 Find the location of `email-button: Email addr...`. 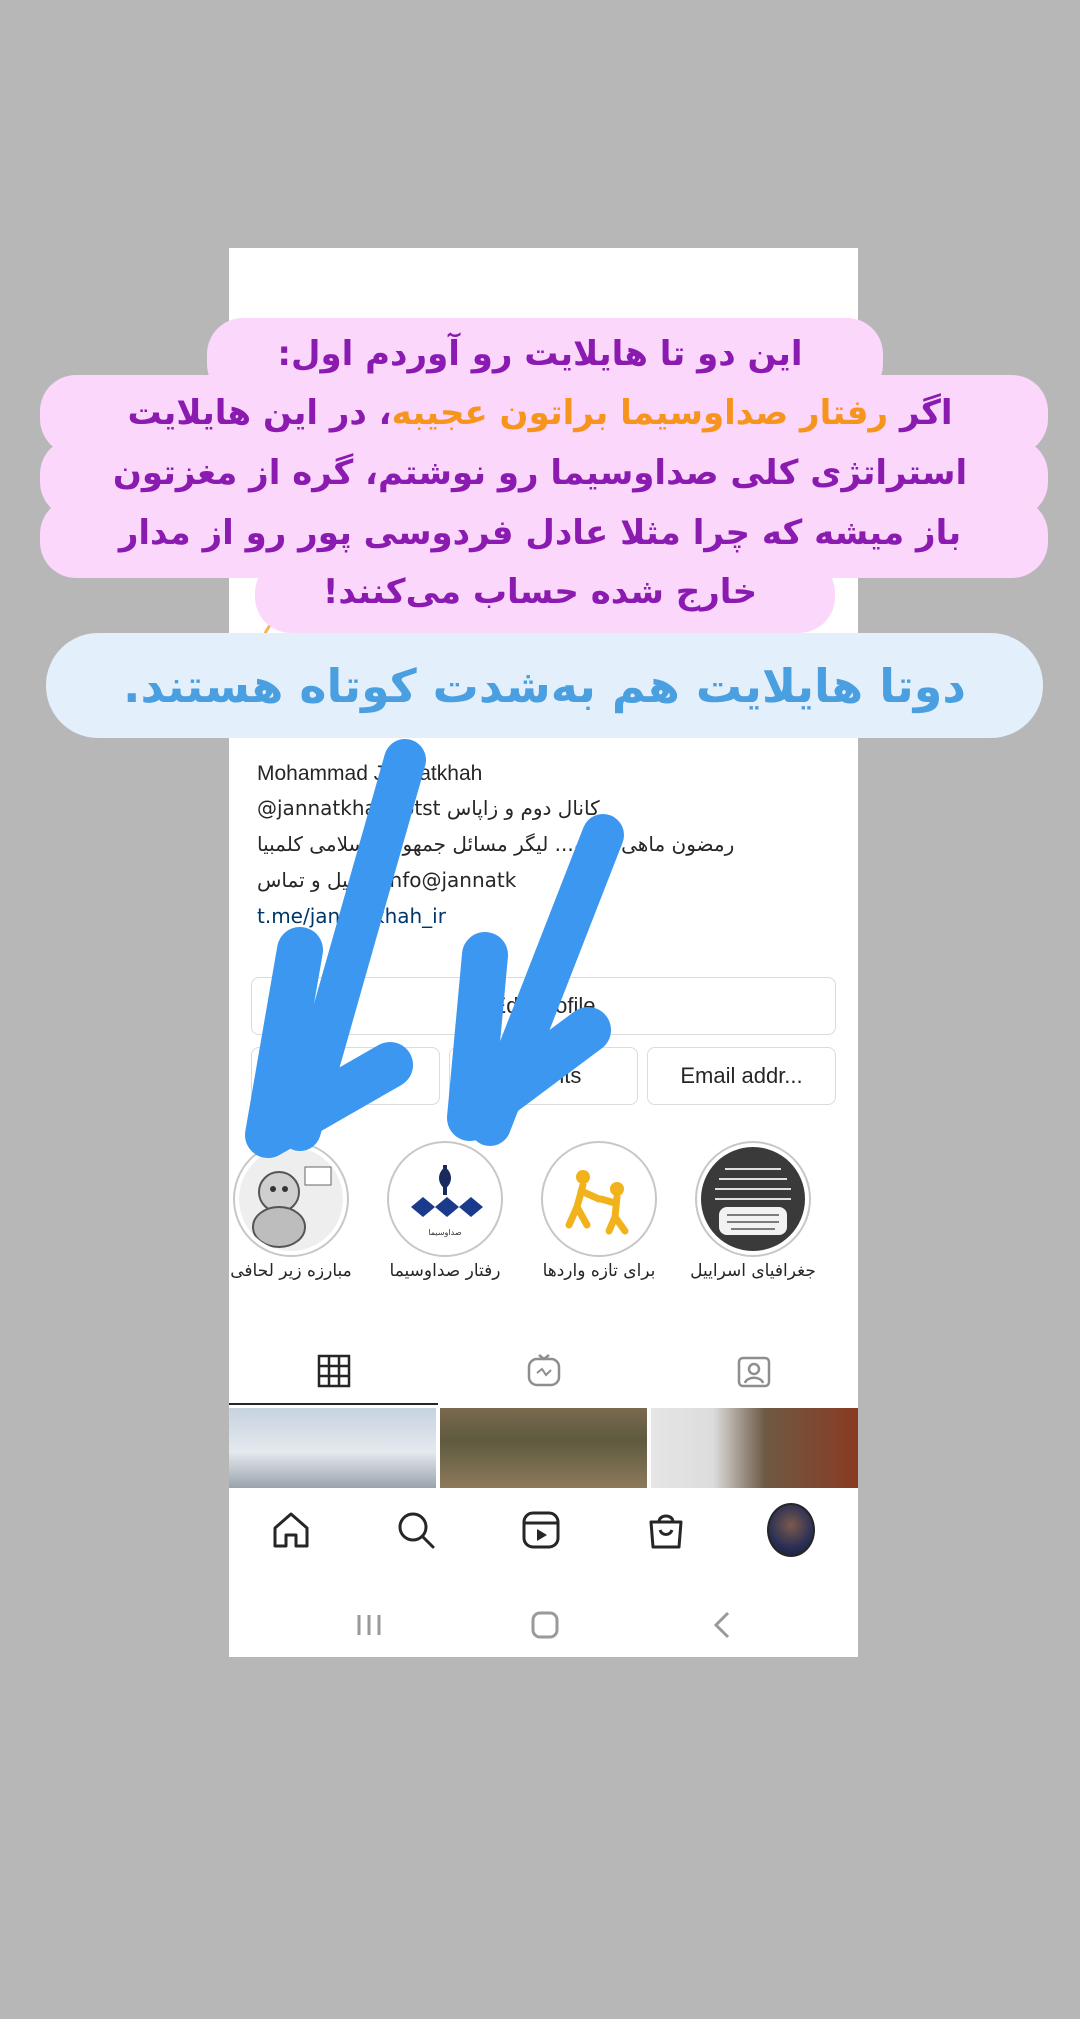

email-button: Email addr... is located at coordinates (741, 1076).